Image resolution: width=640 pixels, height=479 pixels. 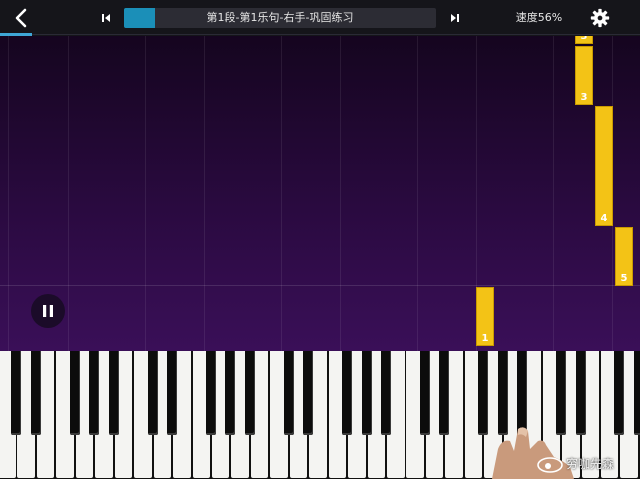 What do you see at coordinates (485, 316) in the screenshot?
I see `note-bar: 1` at bounding box center [485, 316].